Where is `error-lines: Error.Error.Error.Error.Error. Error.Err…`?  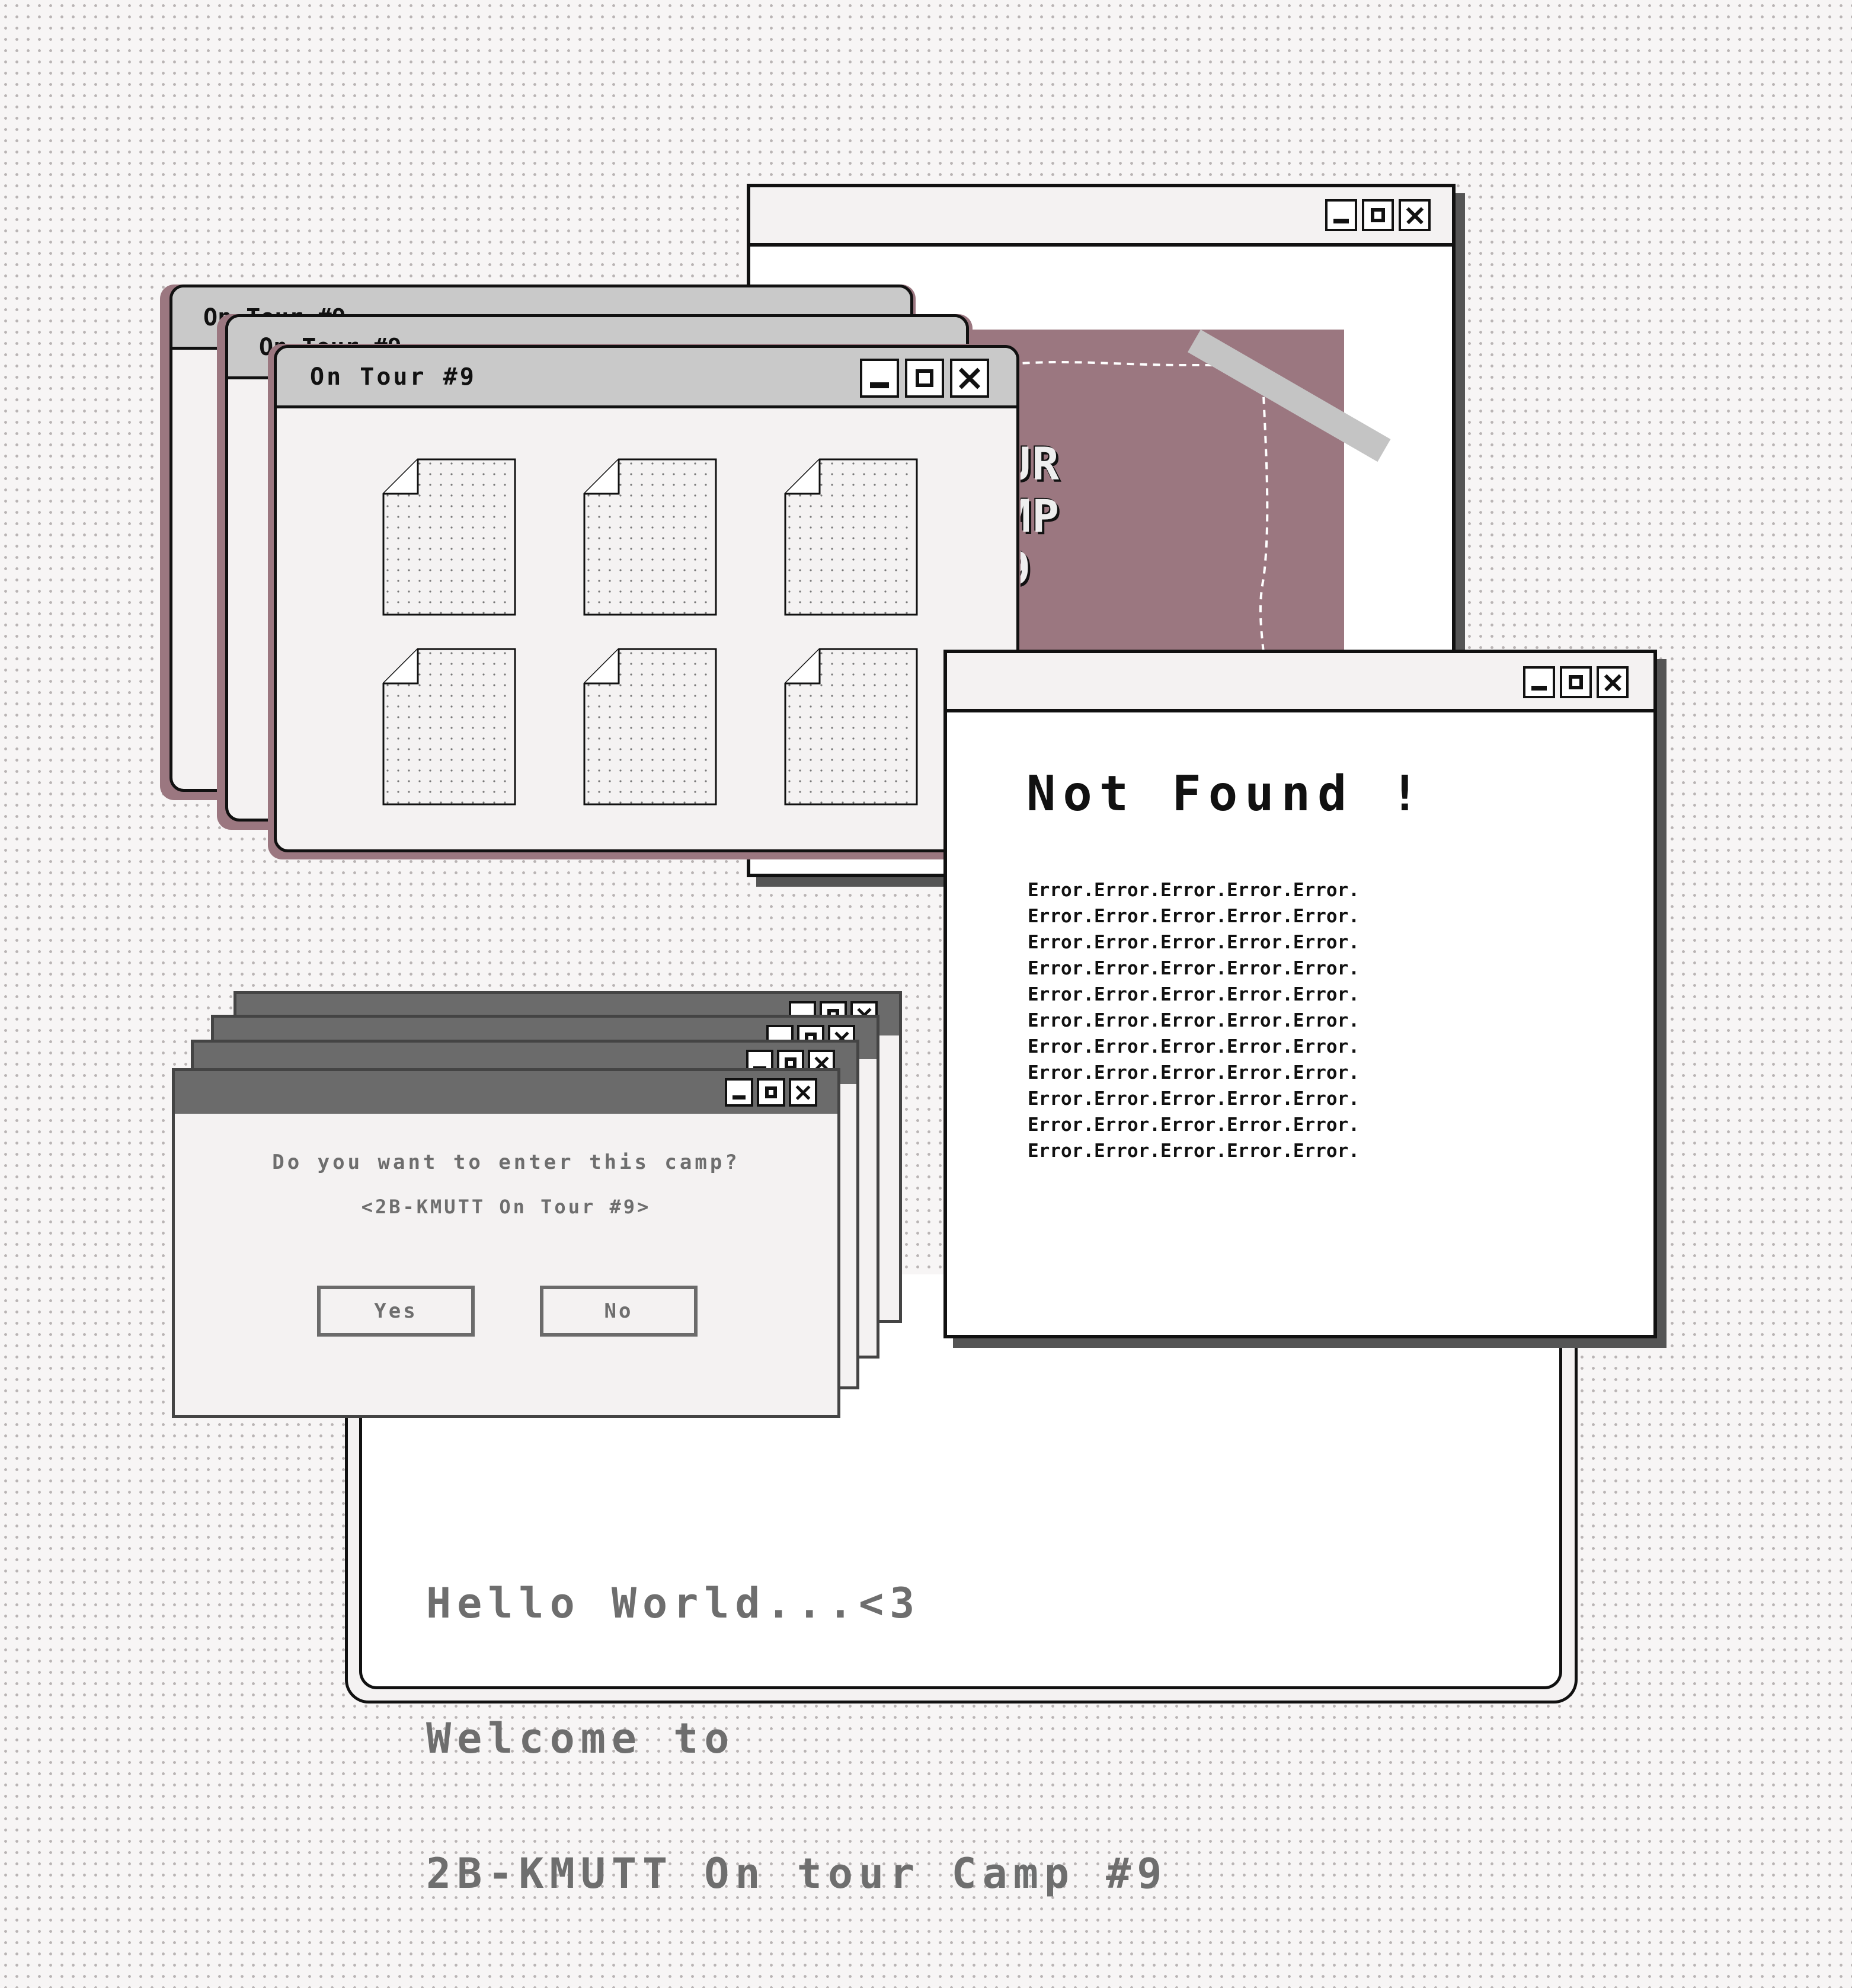 error-lines: Error.Error.Error.Error.Error. Error.Err… is located at coordinates (1194, 1020).